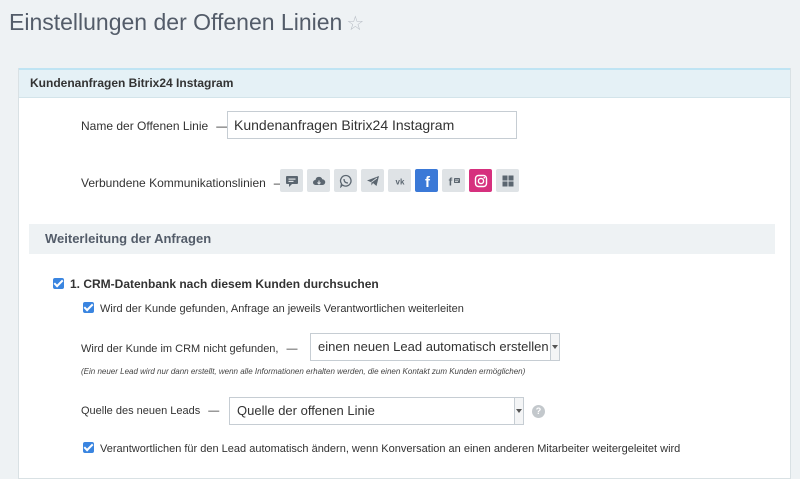  I want to click on panel-header: Kundenanfragen Bitrix24 Instagram, so click(404, 83).